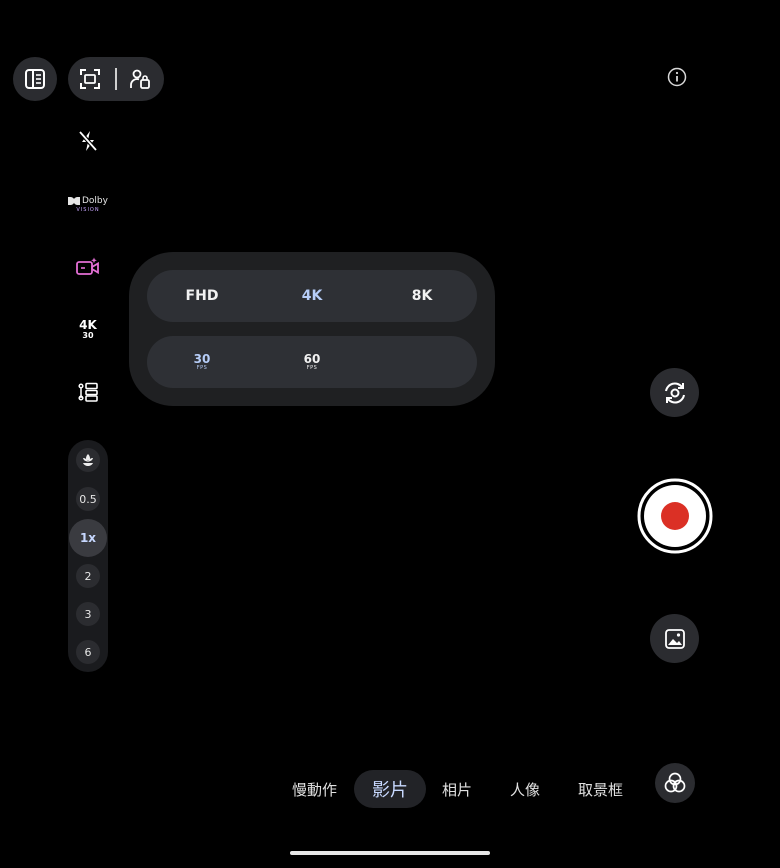  I want to click on record-button, so click(675, 516).